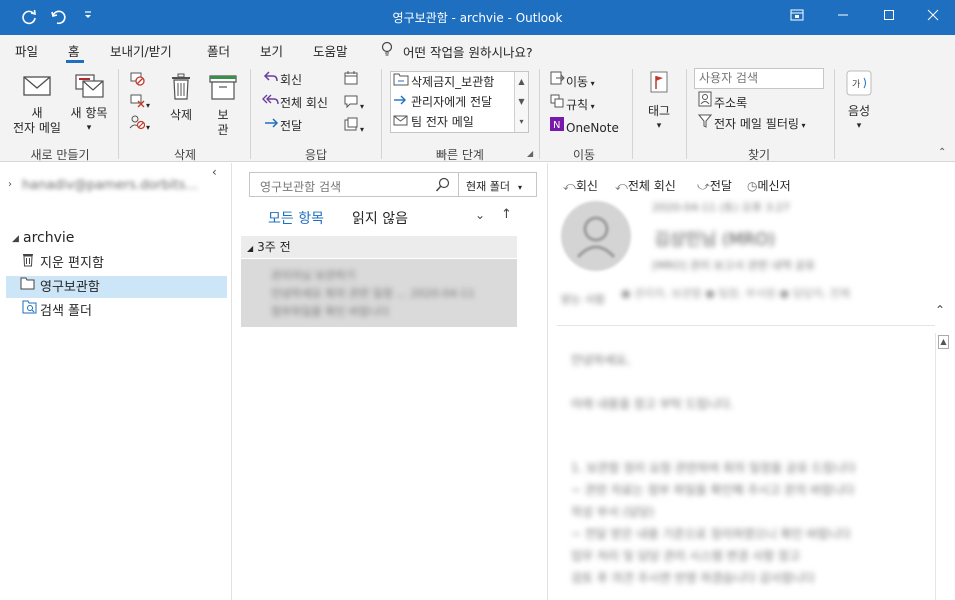 The height and width of the screenshot is (600, 955). What do you see at coordinates (37, 104) in the screenshot?
I see `new-email-button: 새 전자 메일` at bounding box center [37, 104].